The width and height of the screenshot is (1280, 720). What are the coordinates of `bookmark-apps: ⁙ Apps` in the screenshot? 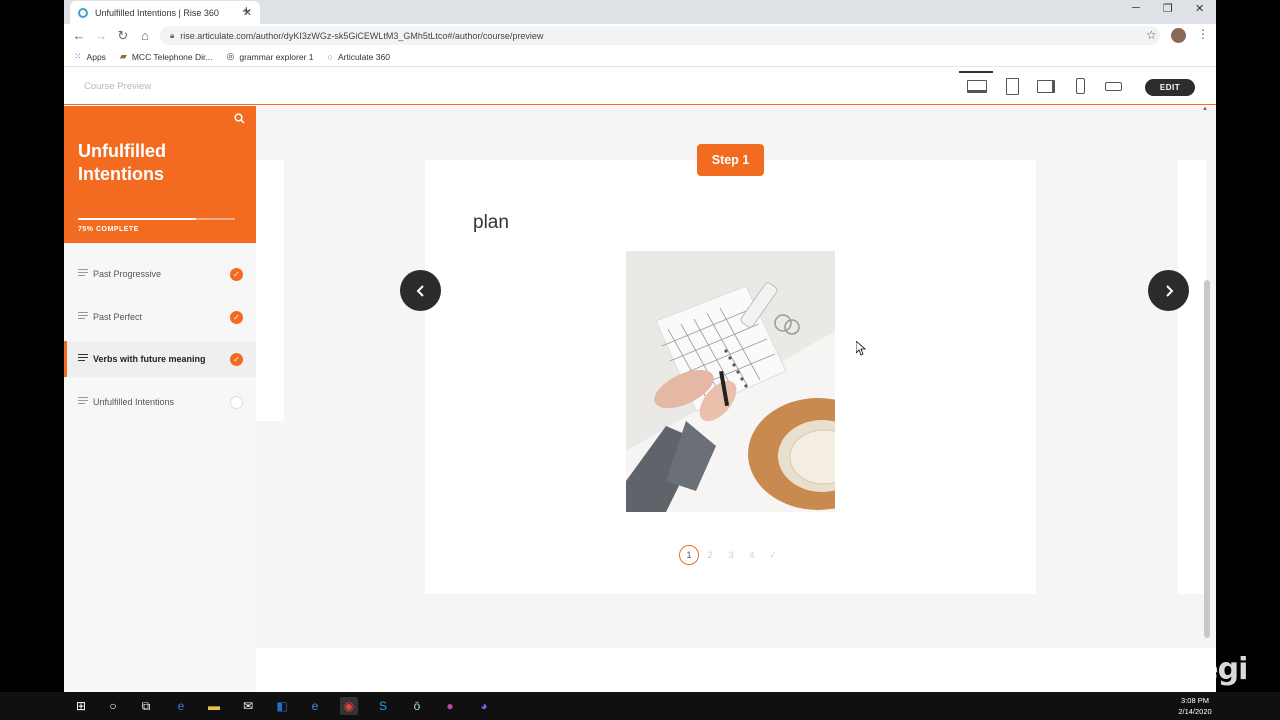 It's located at (90, 56).